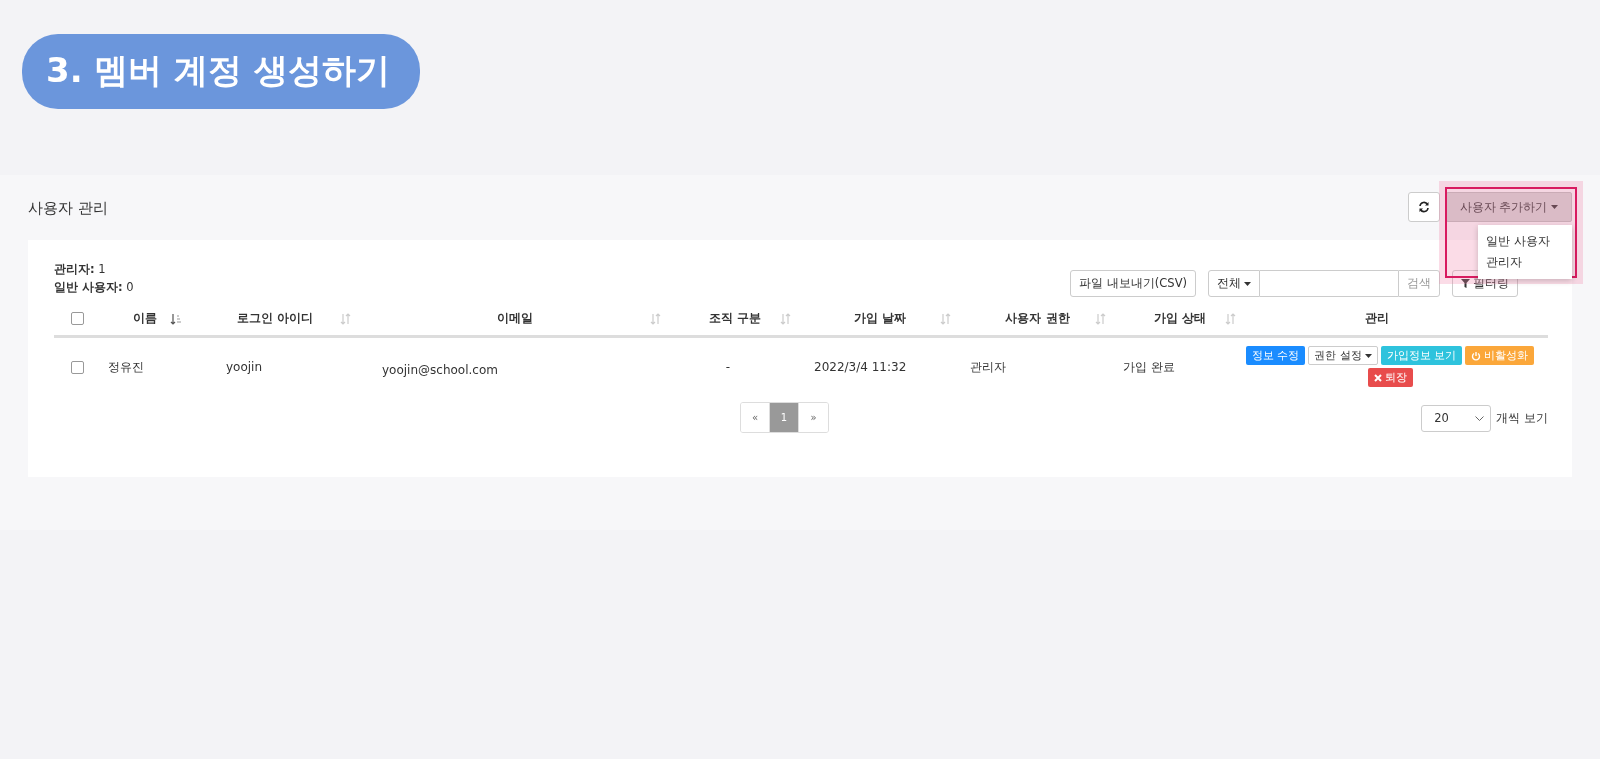 The image size is (1600, 759). Describe the element at coordinates (728, 367) in the screenshot. I see `table-cell: -` at that location.